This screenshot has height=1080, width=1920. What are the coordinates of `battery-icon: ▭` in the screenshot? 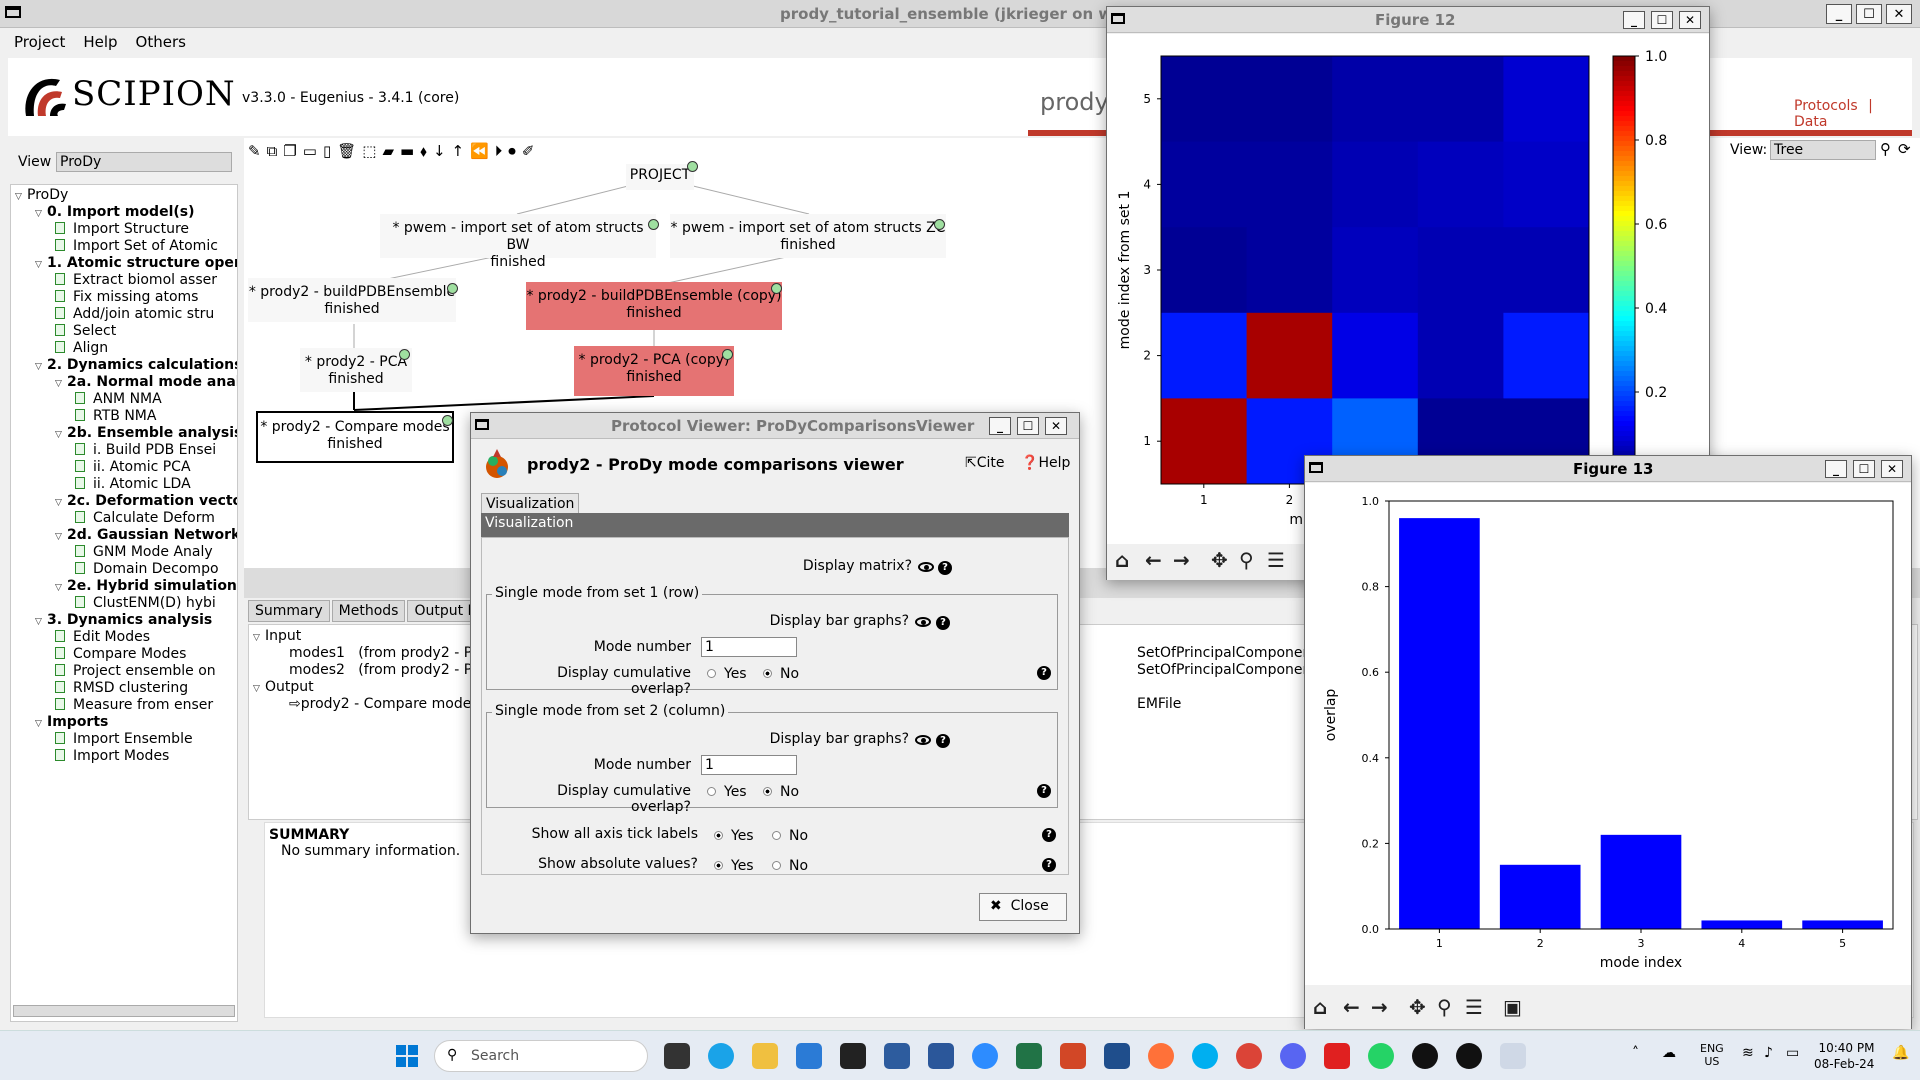 It's located at (1792, 1053).